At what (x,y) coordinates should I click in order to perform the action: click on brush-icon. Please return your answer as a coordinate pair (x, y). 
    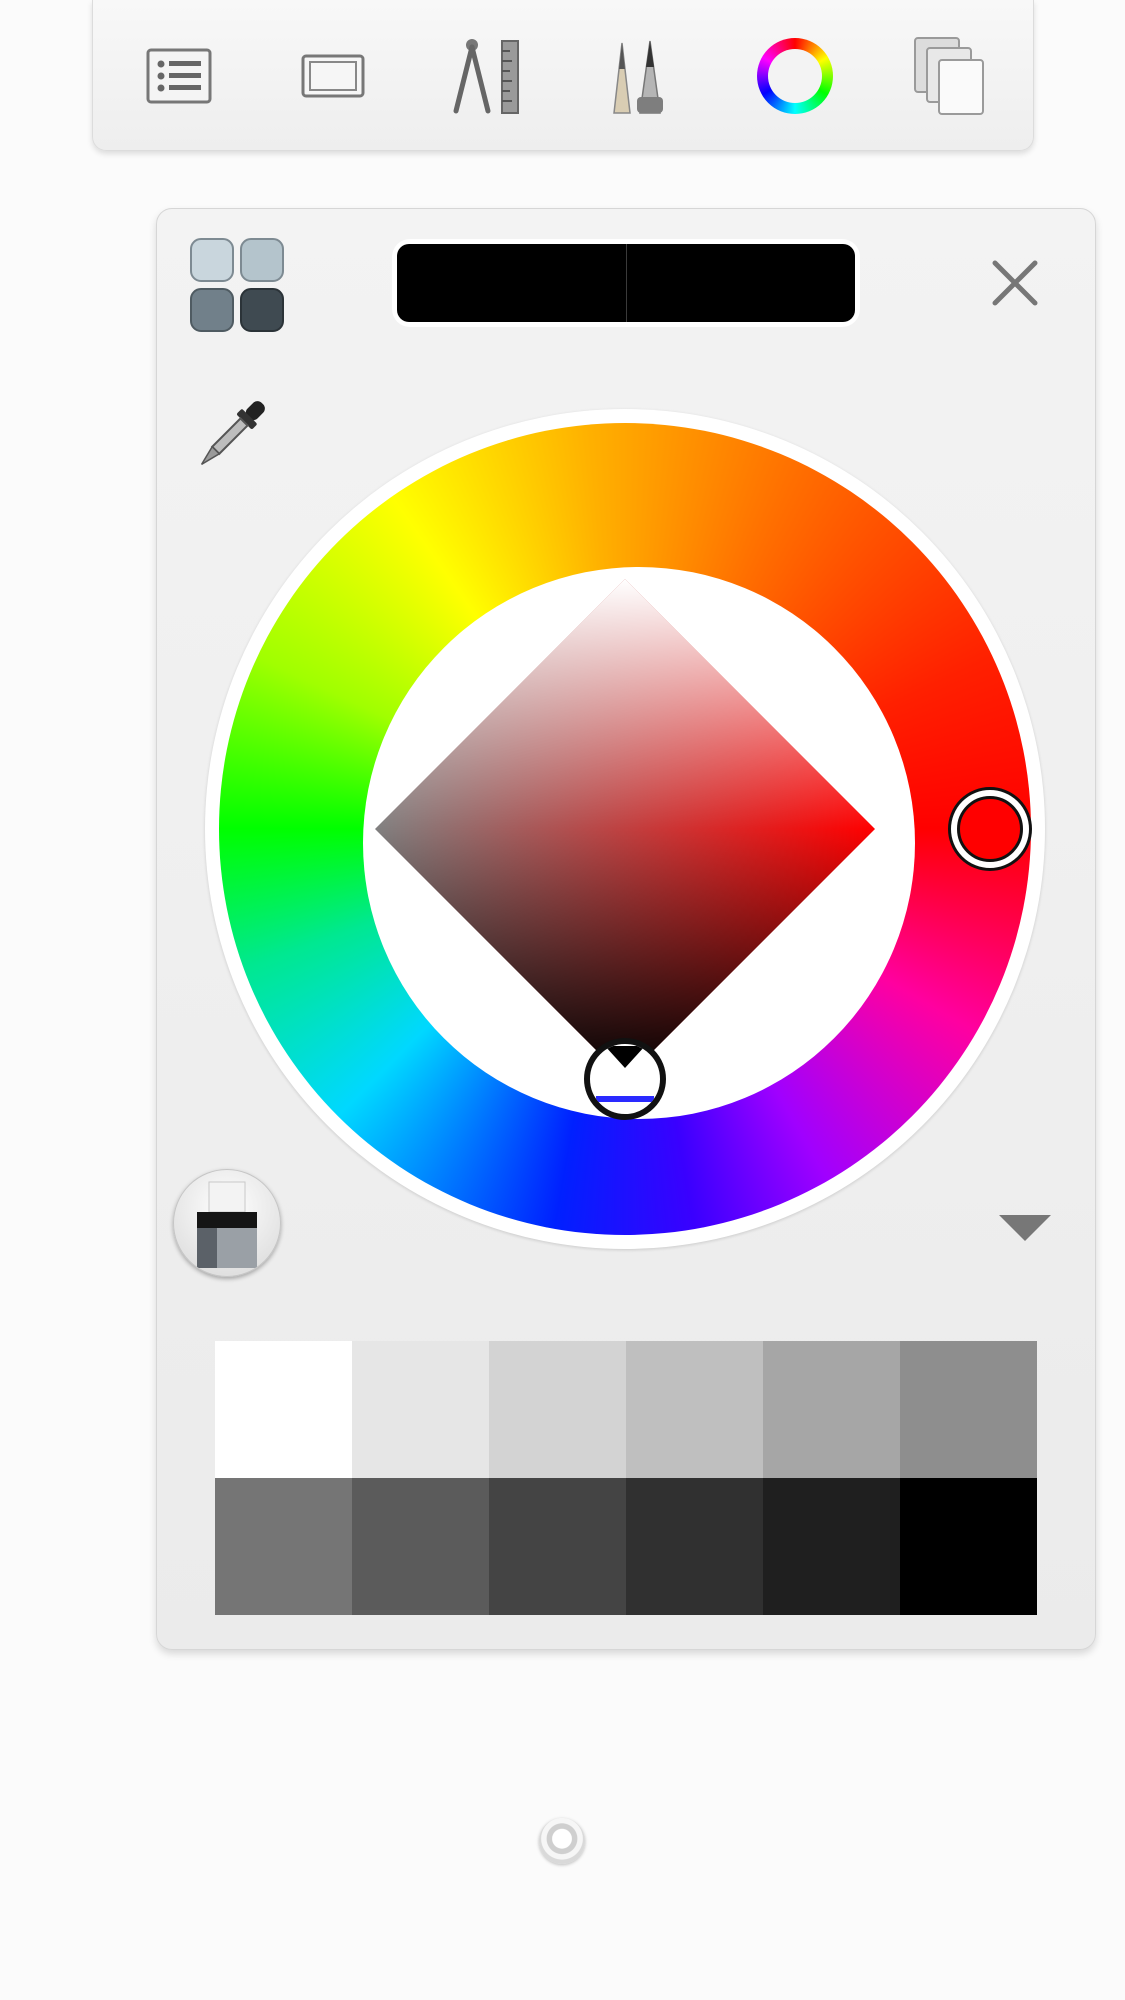
    Looking at the image, I should click on (227, 1223).